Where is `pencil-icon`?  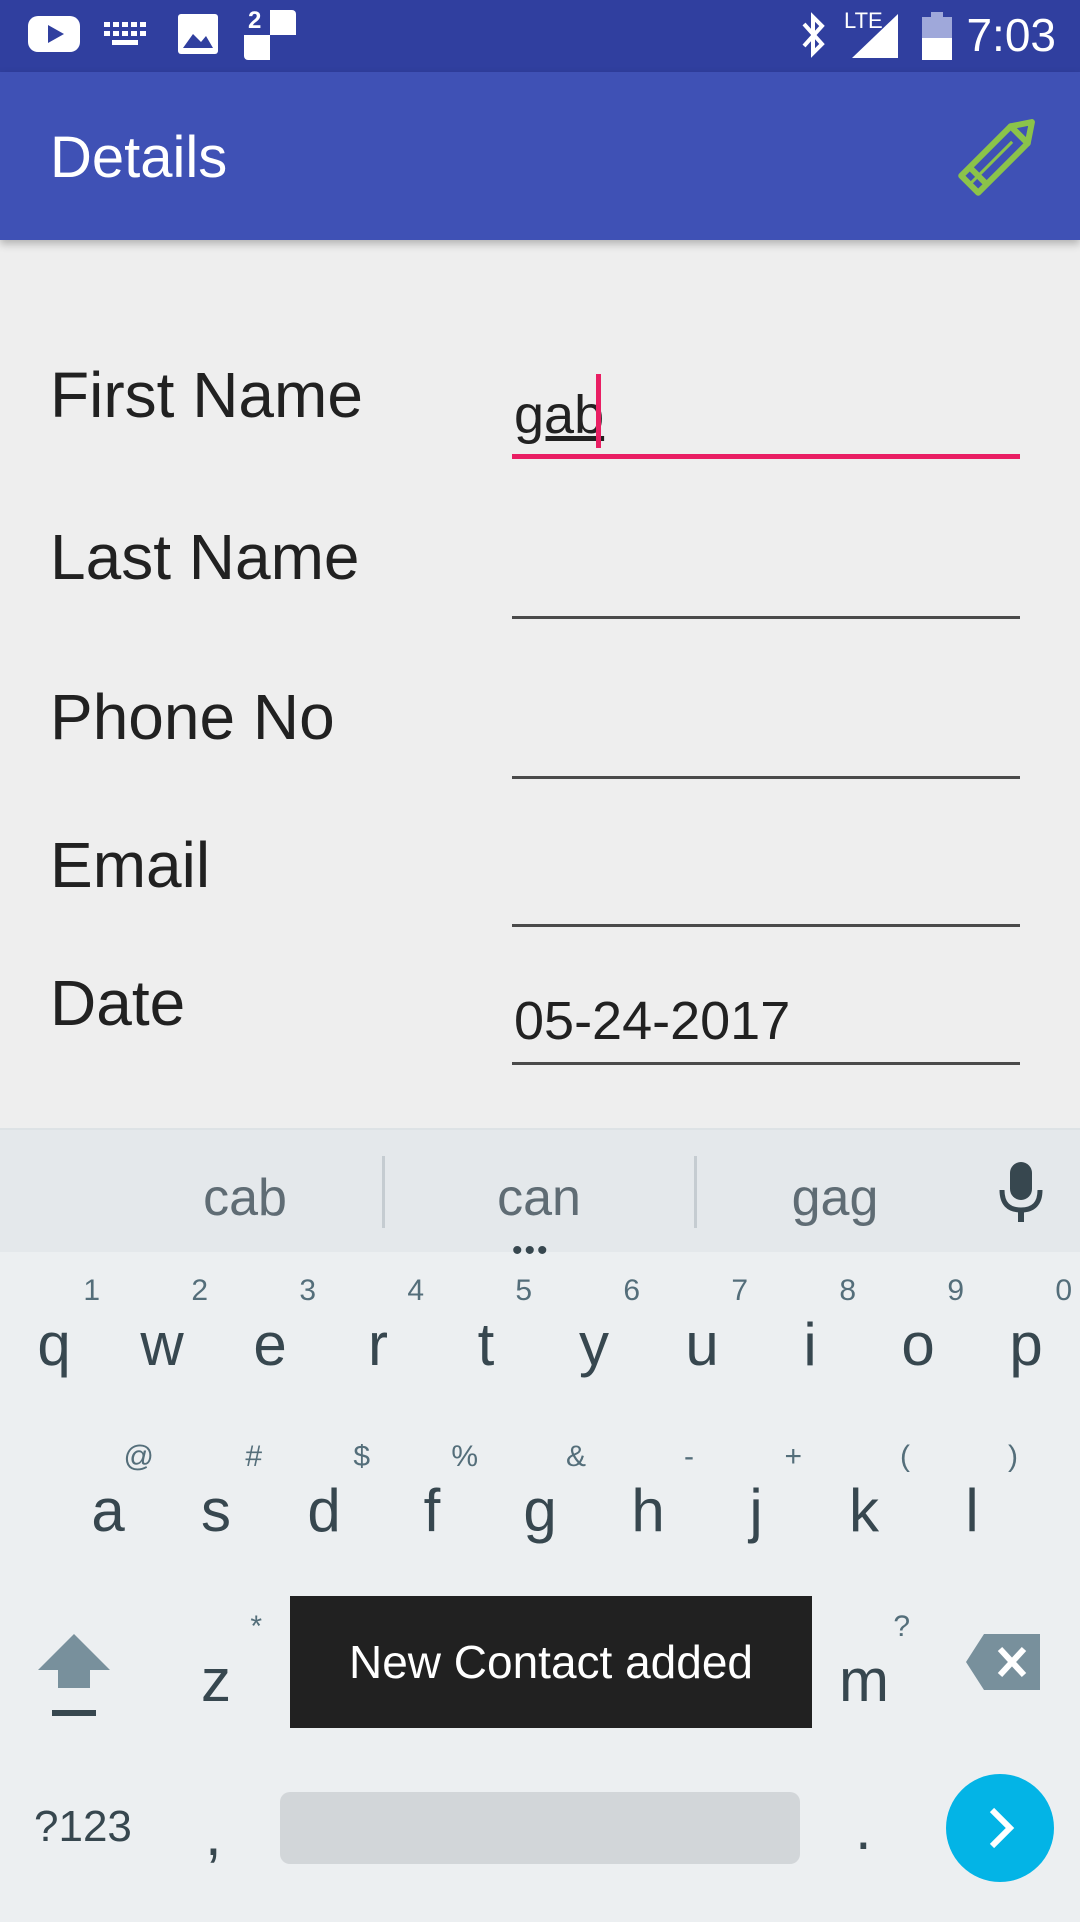
pencil-icon is located at coordinates (998, 156).